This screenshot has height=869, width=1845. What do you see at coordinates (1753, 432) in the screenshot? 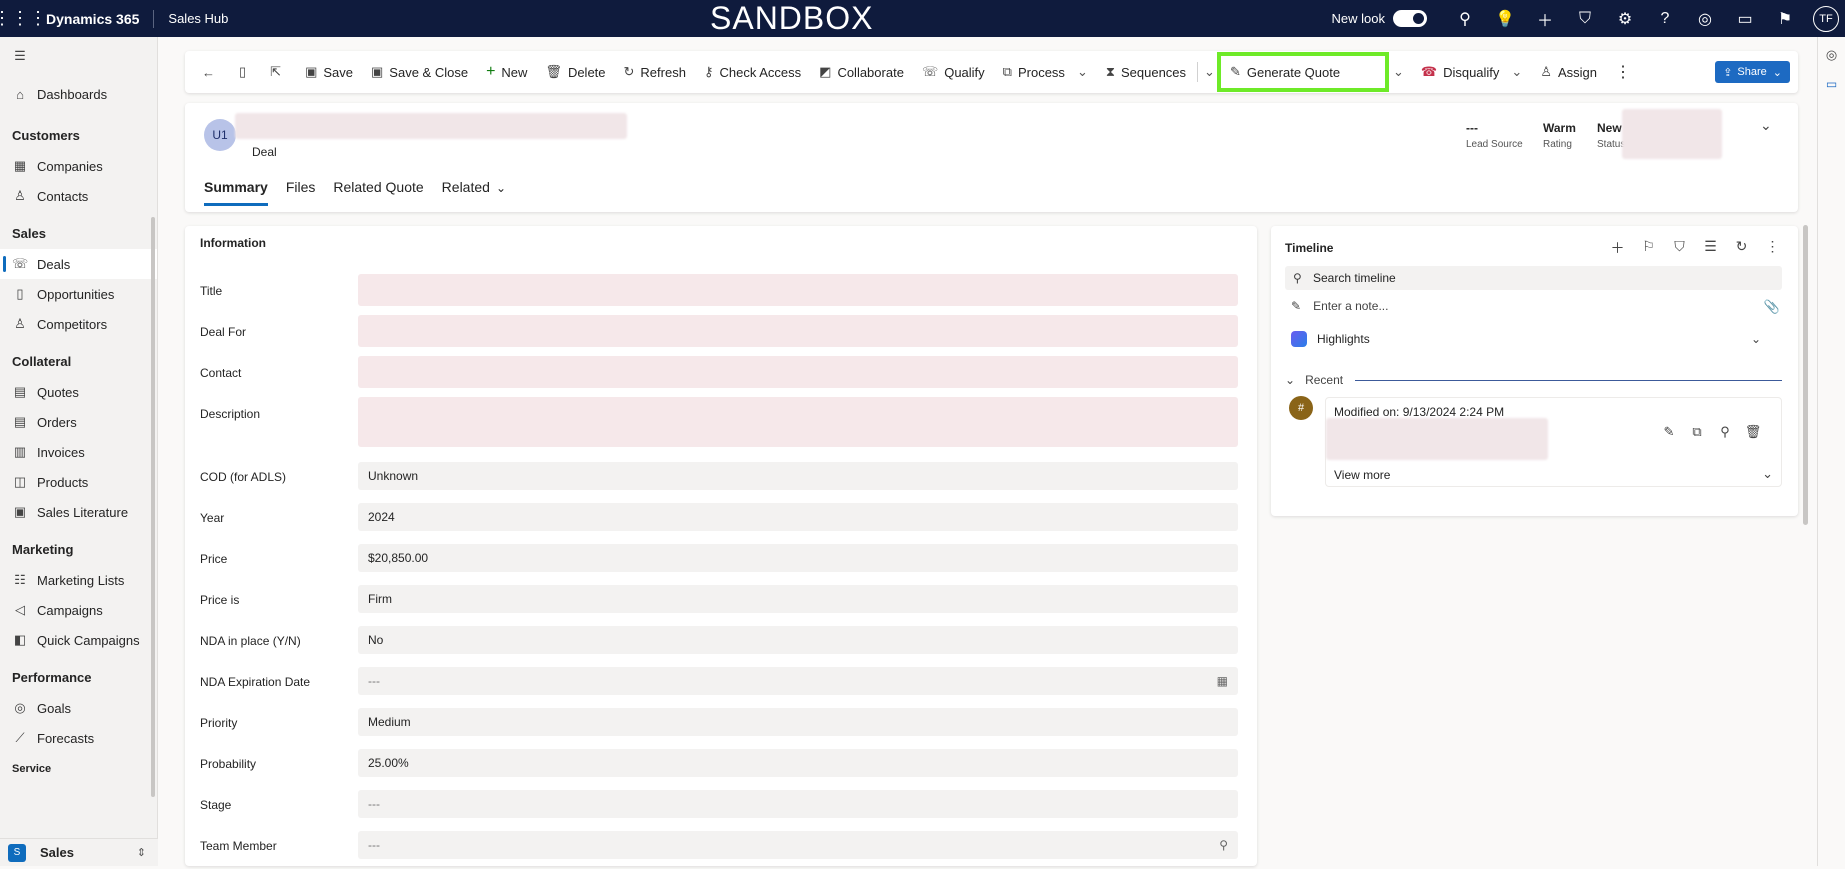
I see `trash-icon: 🗑` at bounding box center [1753, 432].